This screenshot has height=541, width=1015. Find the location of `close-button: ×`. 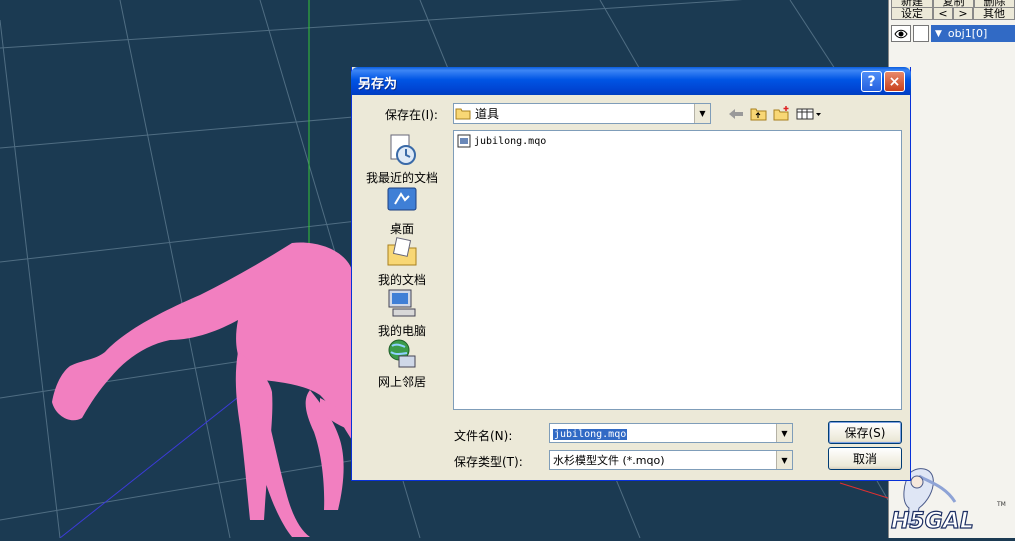

close-button: × is located at coordinates (894, 81).